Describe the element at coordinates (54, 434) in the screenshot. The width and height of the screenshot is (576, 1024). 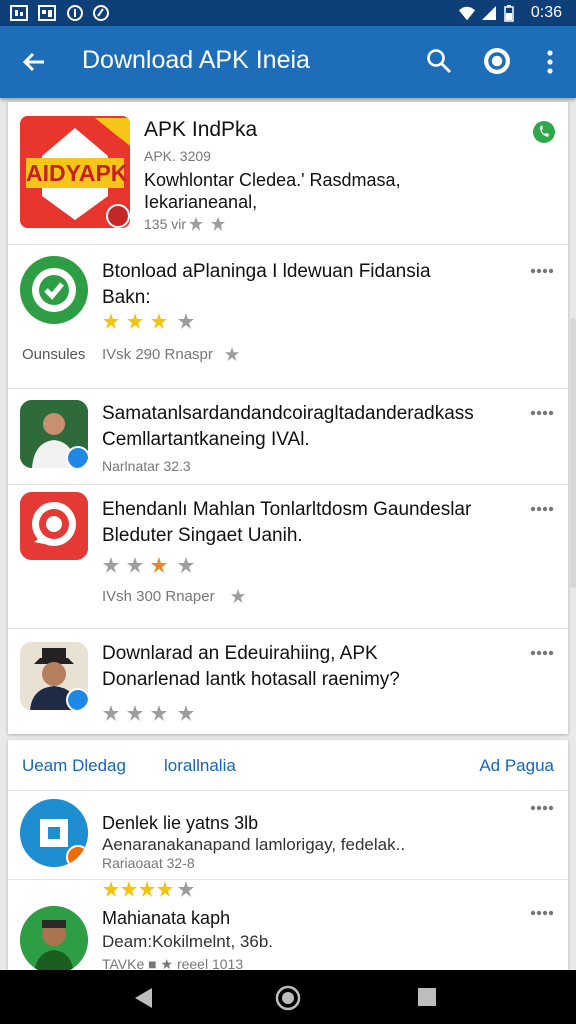
I see `app-icon-person` at that location.